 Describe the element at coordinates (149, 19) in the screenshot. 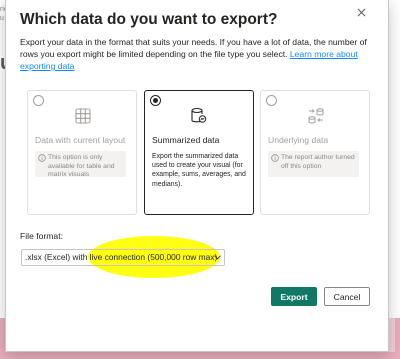

I see `dialog-title: Which data do you want to export?` at that location.